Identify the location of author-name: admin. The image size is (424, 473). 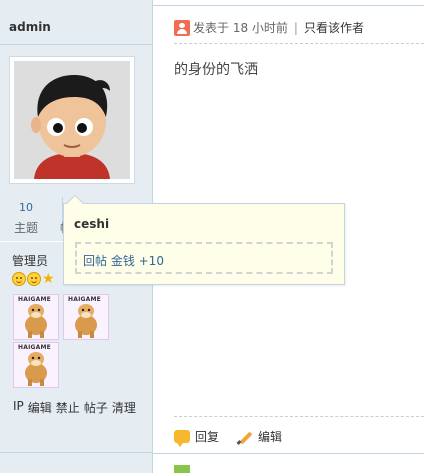
(30, 27).